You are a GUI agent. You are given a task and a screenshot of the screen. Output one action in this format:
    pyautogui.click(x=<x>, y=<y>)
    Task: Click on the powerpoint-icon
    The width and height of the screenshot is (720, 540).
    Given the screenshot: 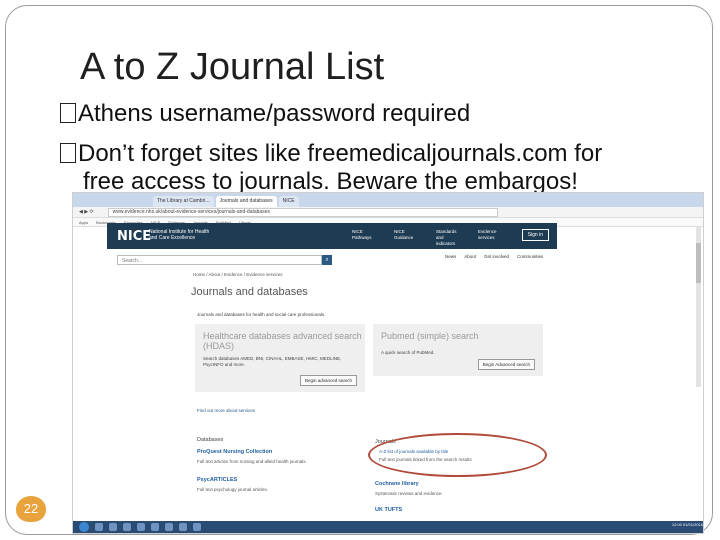 What is the action you would take?
    pyautogui.click(x=183, y=527)
    